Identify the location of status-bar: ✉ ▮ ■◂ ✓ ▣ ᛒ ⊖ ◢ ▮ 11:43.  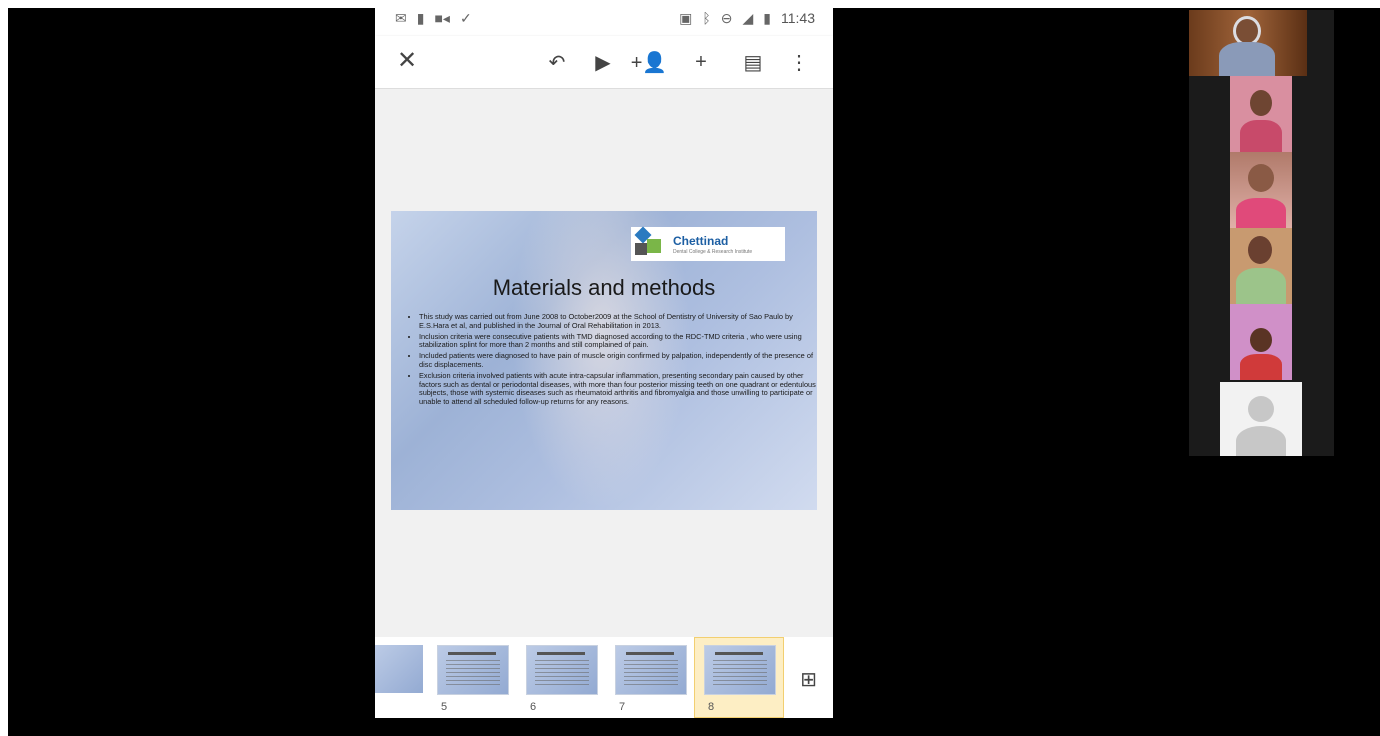
(604, 18).